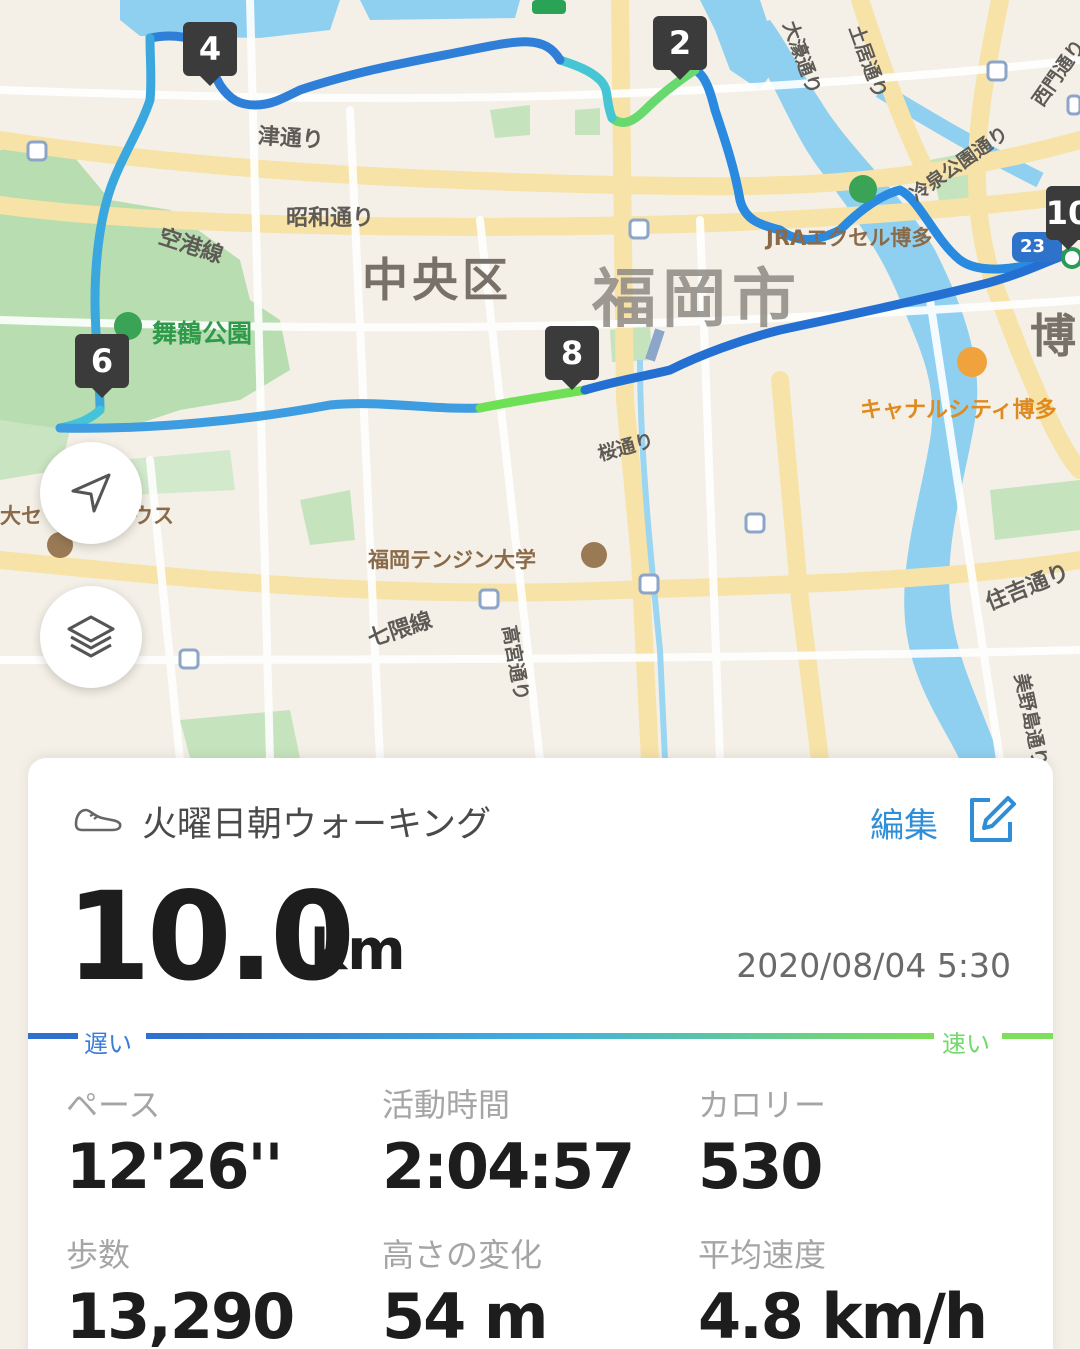  Describe the element at coordinates (98, 1255) in the screenshot. I see `stat-label: 歩数` at that location.